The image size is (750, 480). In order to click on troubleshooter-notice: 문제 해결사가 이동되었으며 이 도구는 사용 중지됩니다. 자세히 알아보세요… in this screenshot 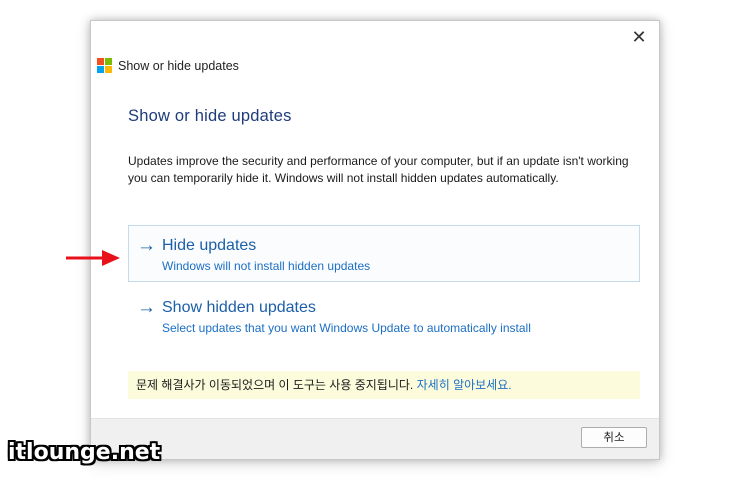, I will do `click(384, 385)`.